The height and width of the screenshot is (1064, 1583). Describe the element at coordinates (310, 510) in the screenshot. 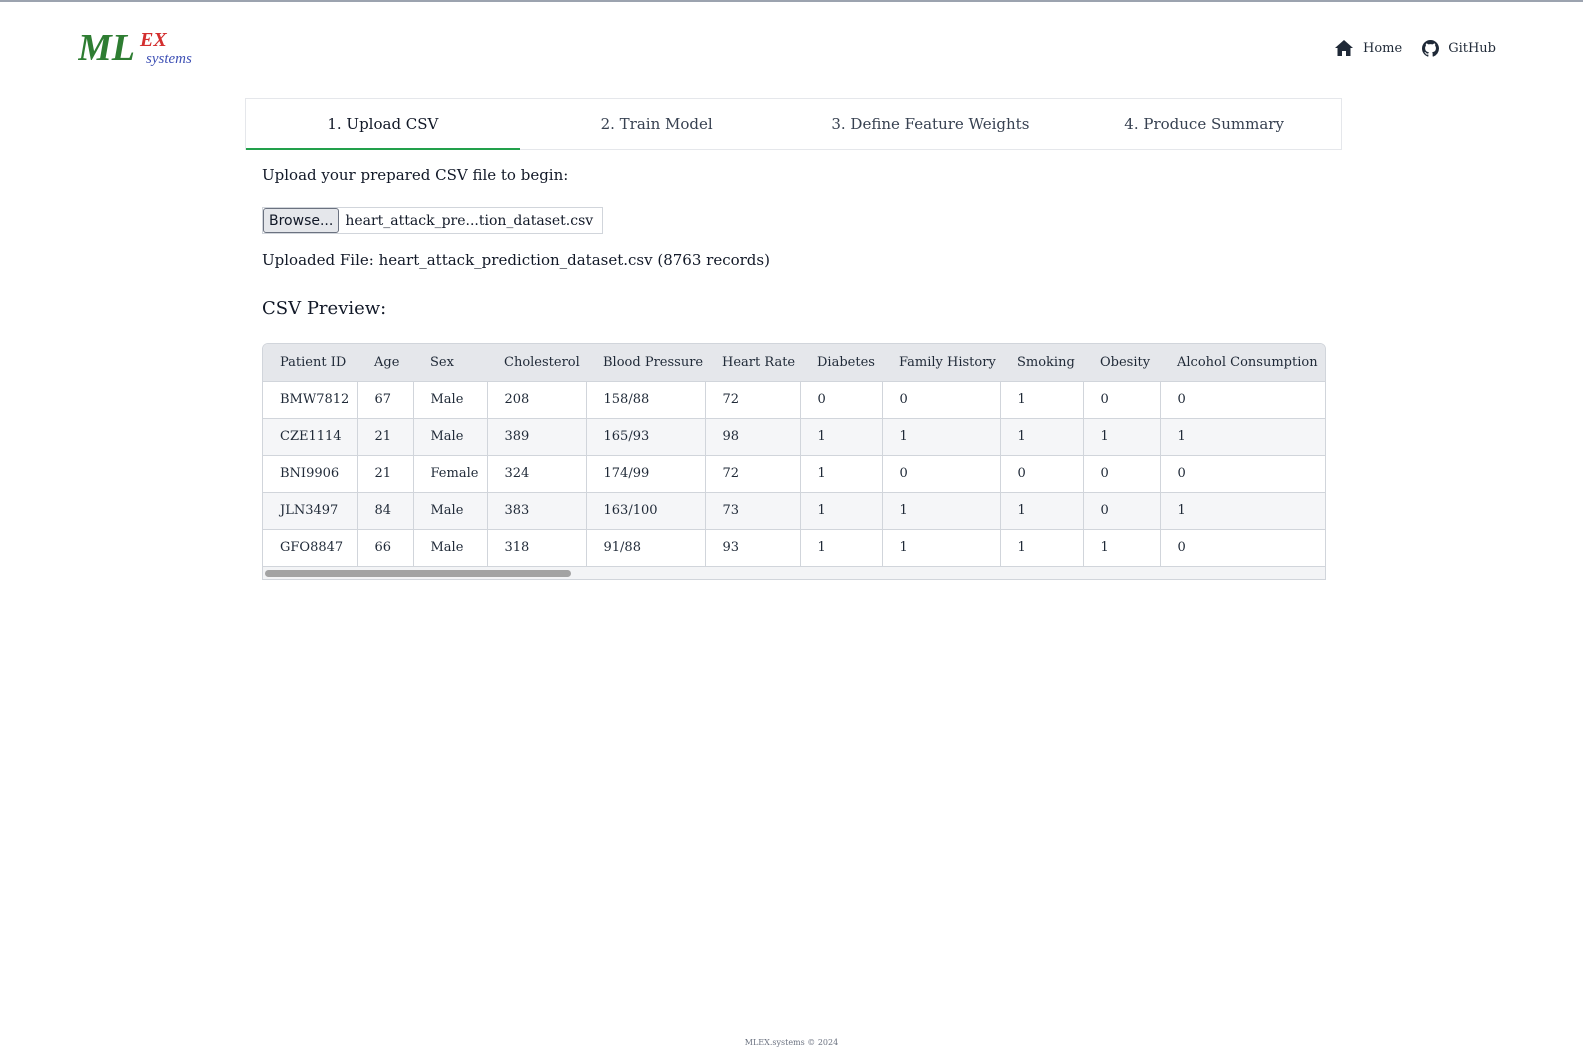

I see `table-cell: JLN3497` at that location.